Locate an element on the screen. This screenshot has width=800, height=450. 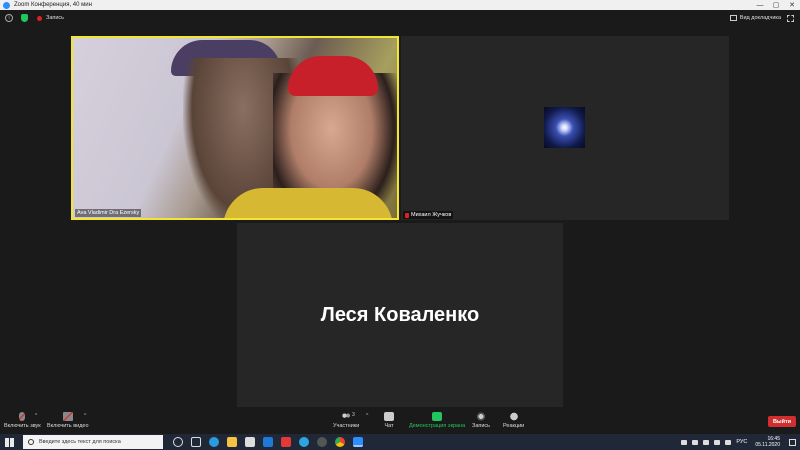
emoji-reaction-icon is located at coordinates (513, 416).